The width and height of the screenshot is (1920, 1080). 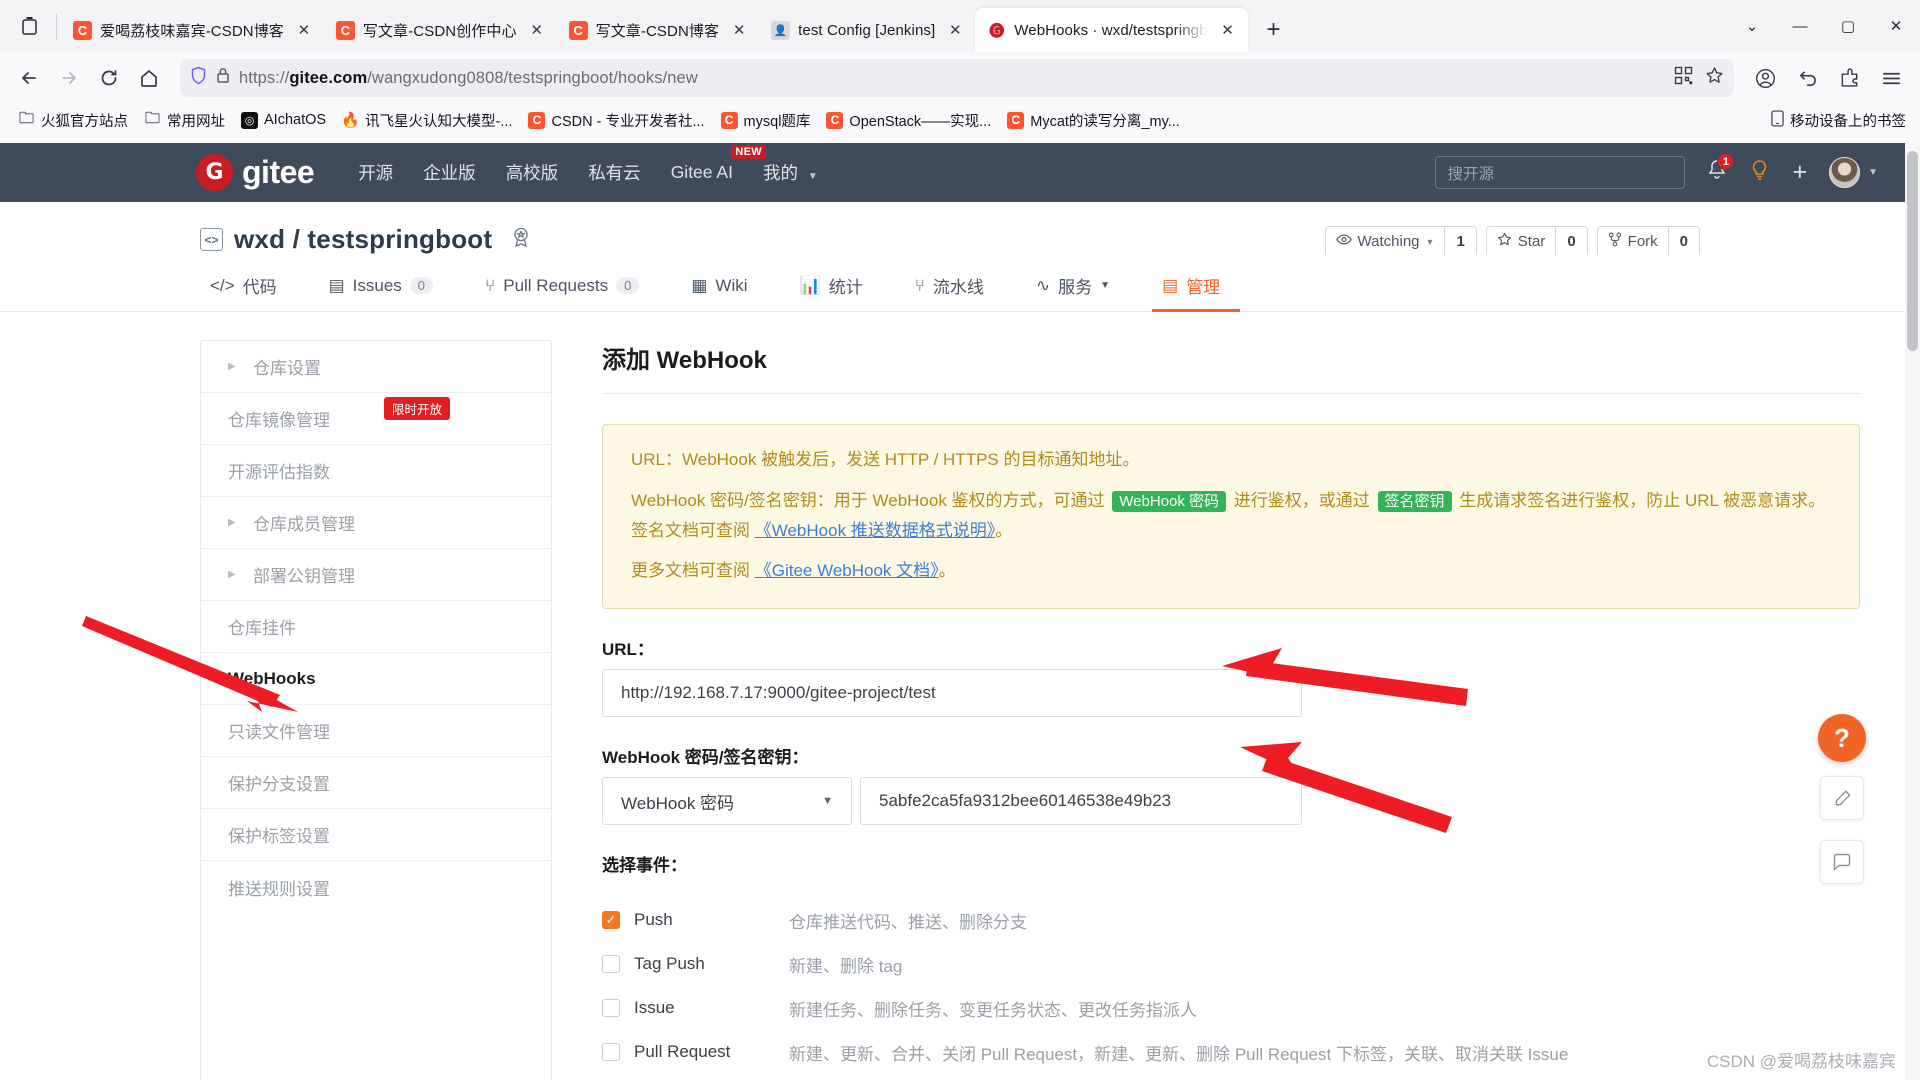 What do you see at coordinates (255, 172) in the screenshot?
I see `gitee-logo: G gitee` at bounding box center [255, 172].